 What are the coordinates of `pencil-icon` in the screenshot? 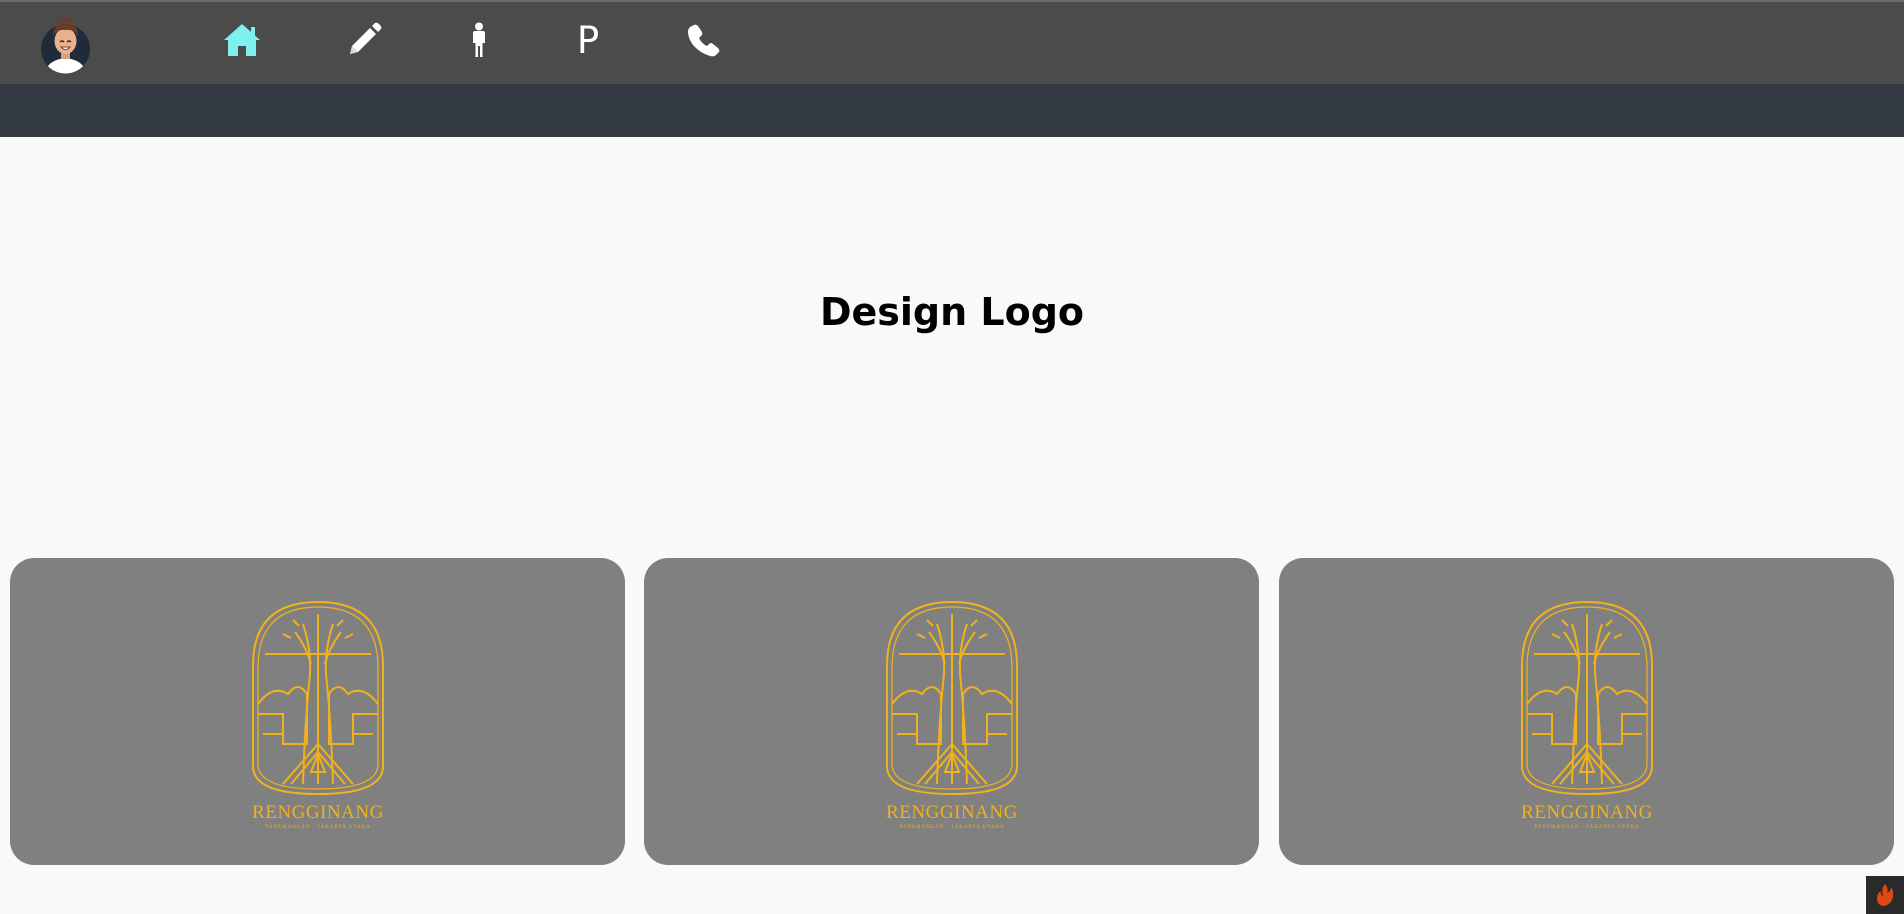 It's located at (366, 38).